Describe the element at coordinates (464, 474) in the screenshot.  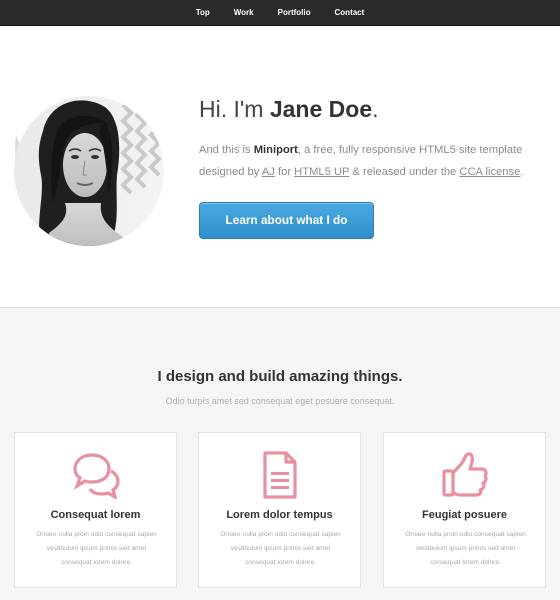
I see `thumbs-up-icon` at that location.